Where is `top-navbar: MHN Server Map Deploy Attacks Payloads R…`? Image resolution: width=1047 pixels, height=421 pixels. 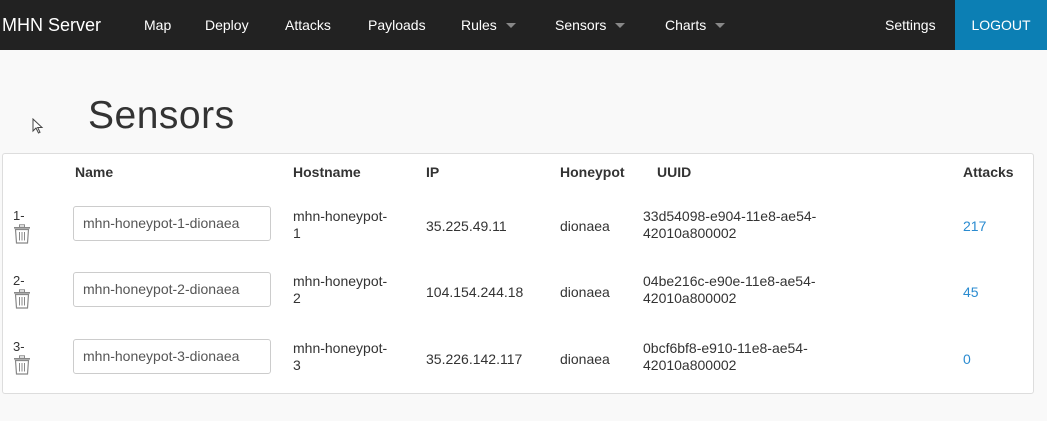
top-navbar: MHN Server Map Deploy Attacks Payloads R… is located at coordinates (523, 25).